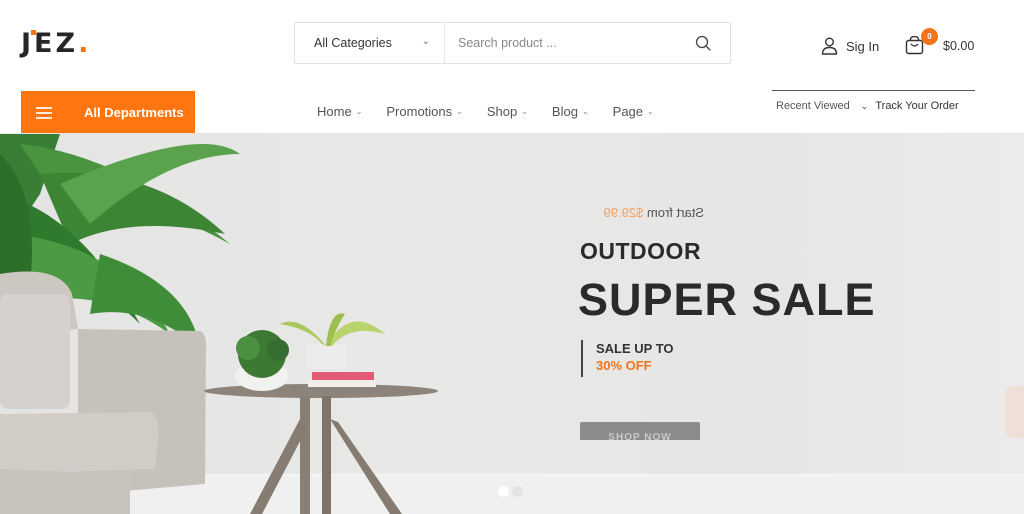 The width and height of the screenshot is (1024, 514). I want to click on cart-count-badge: 0, so click(929, 36).